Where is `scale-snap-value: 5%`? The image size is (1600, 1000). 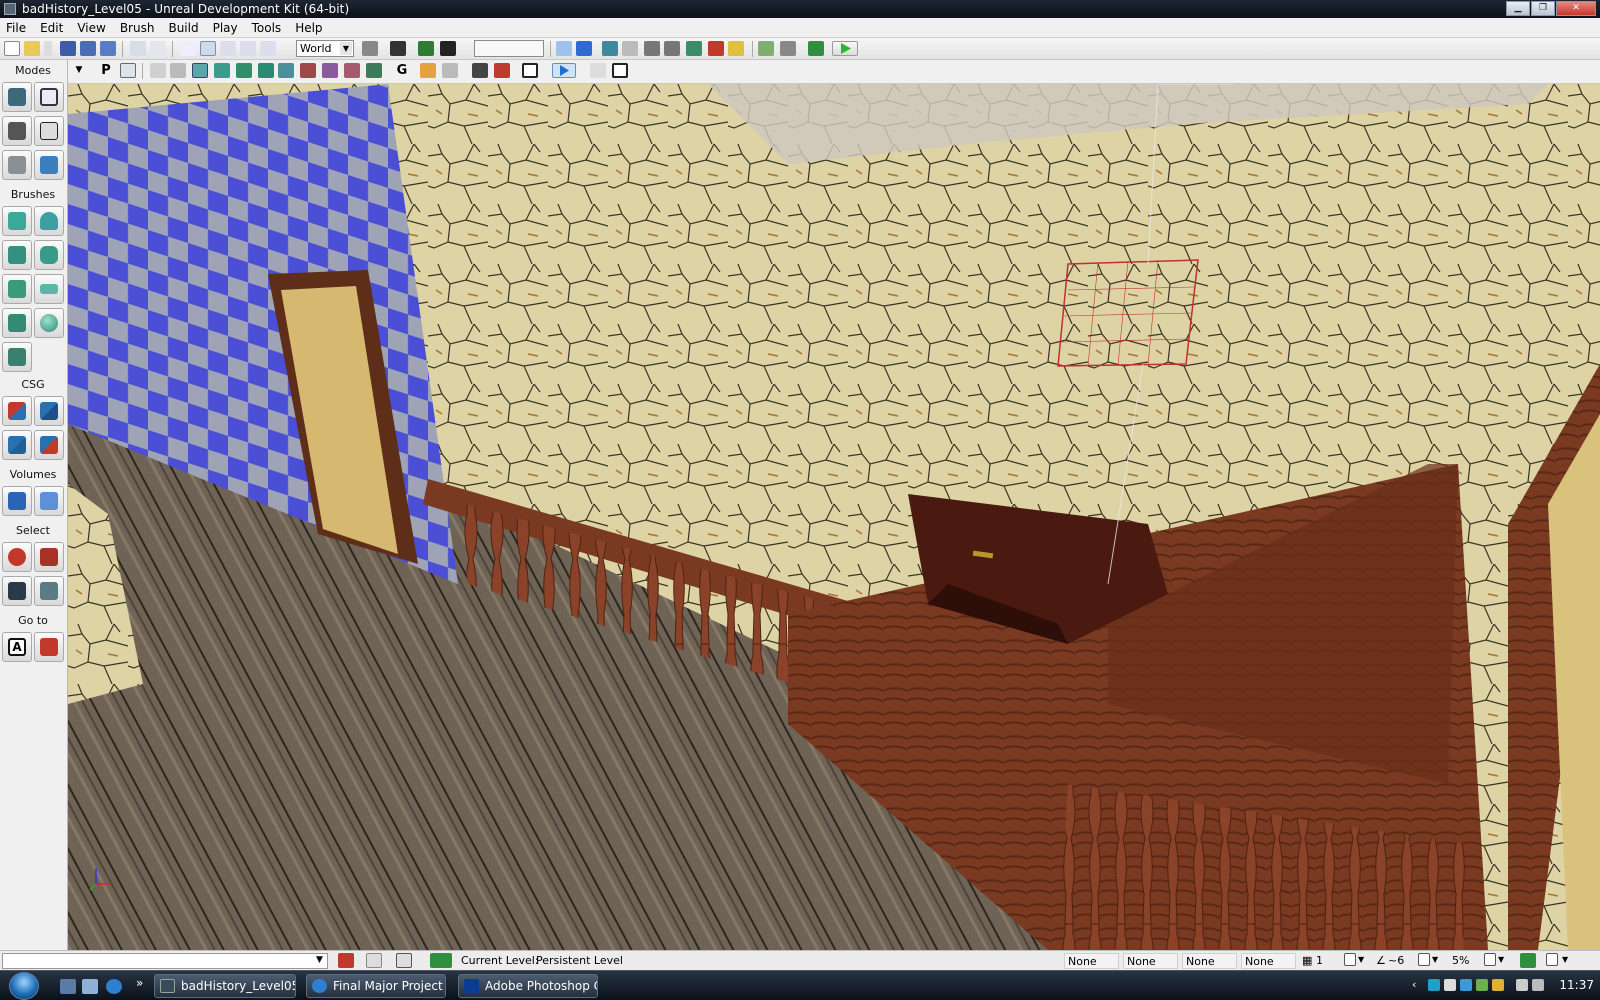
scale-snap-value: 5% is located at coordinates (1460, 960).